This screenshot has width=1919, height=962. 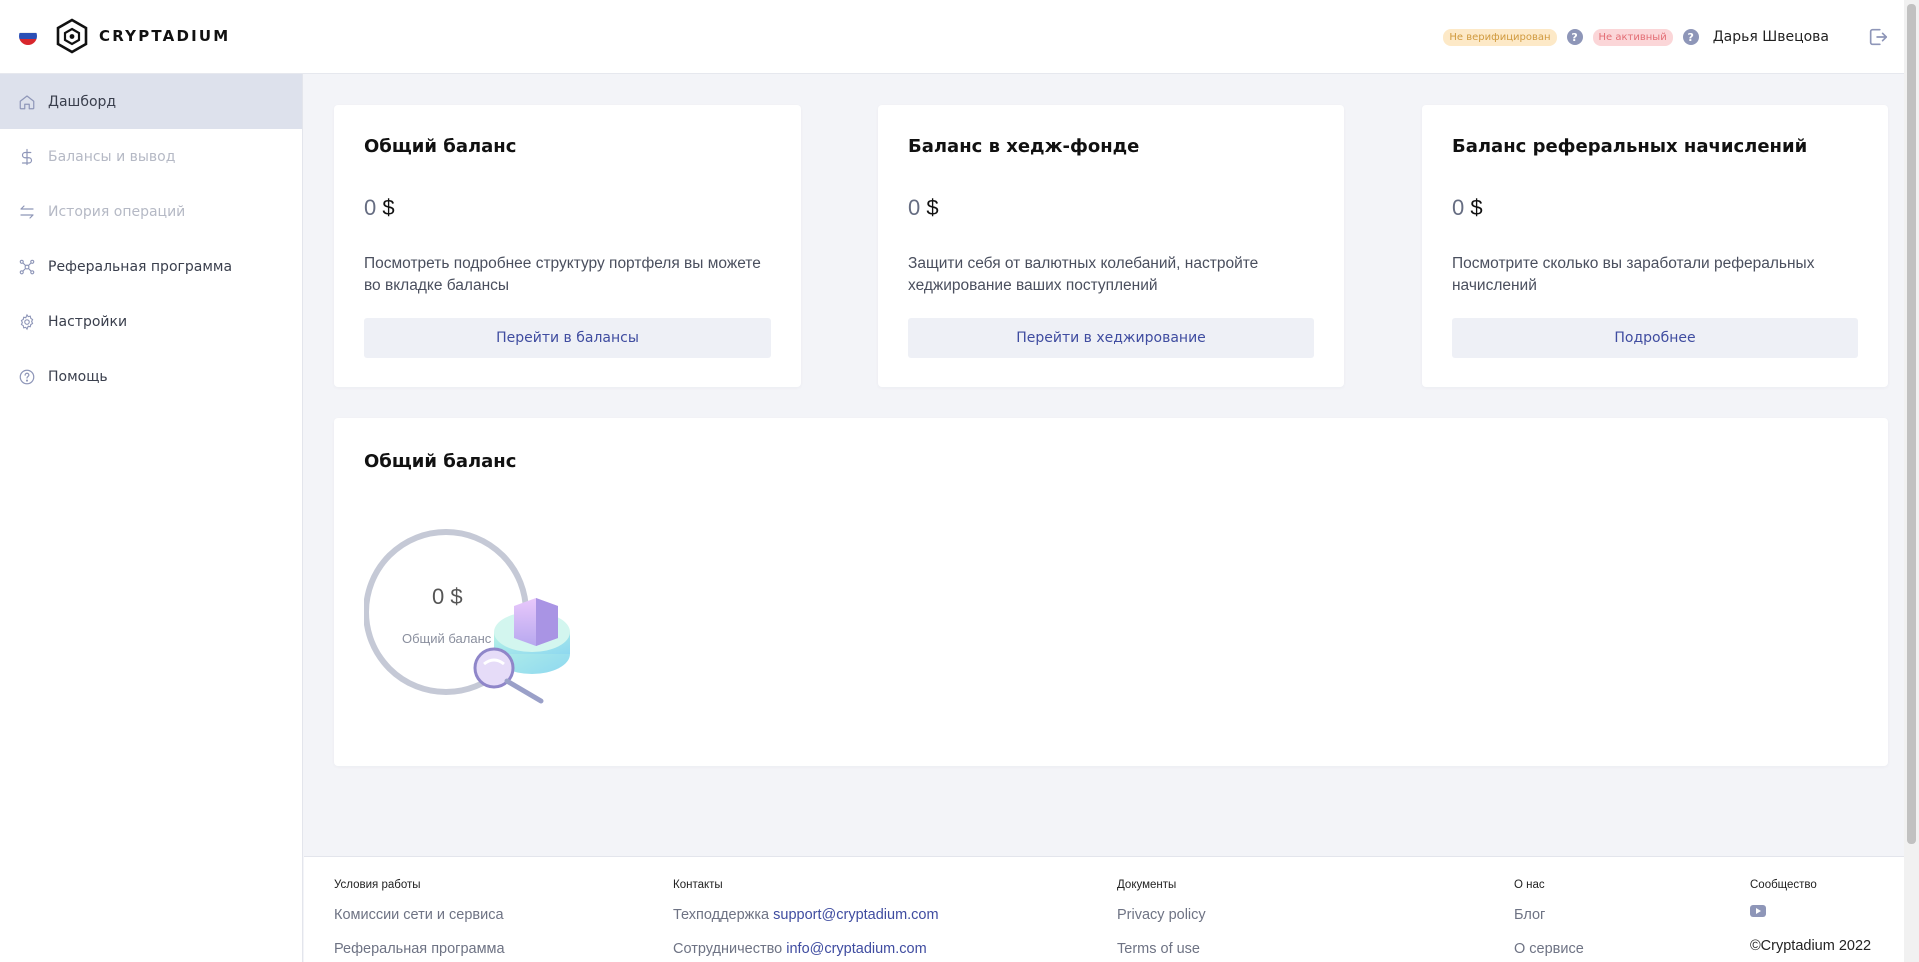 I want to click on referral-network-icon, so click(x=27, y=266).